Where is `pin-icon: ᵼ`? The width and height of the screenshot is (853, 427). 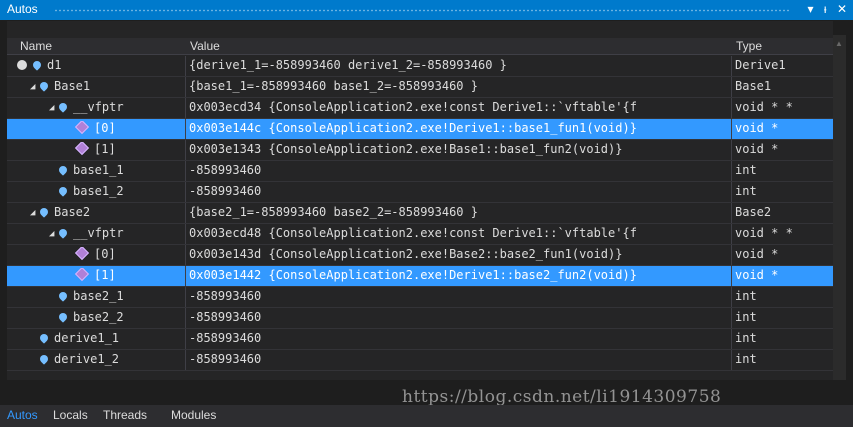 pin-icon: ᵼ is located at coordinates (825, 9).